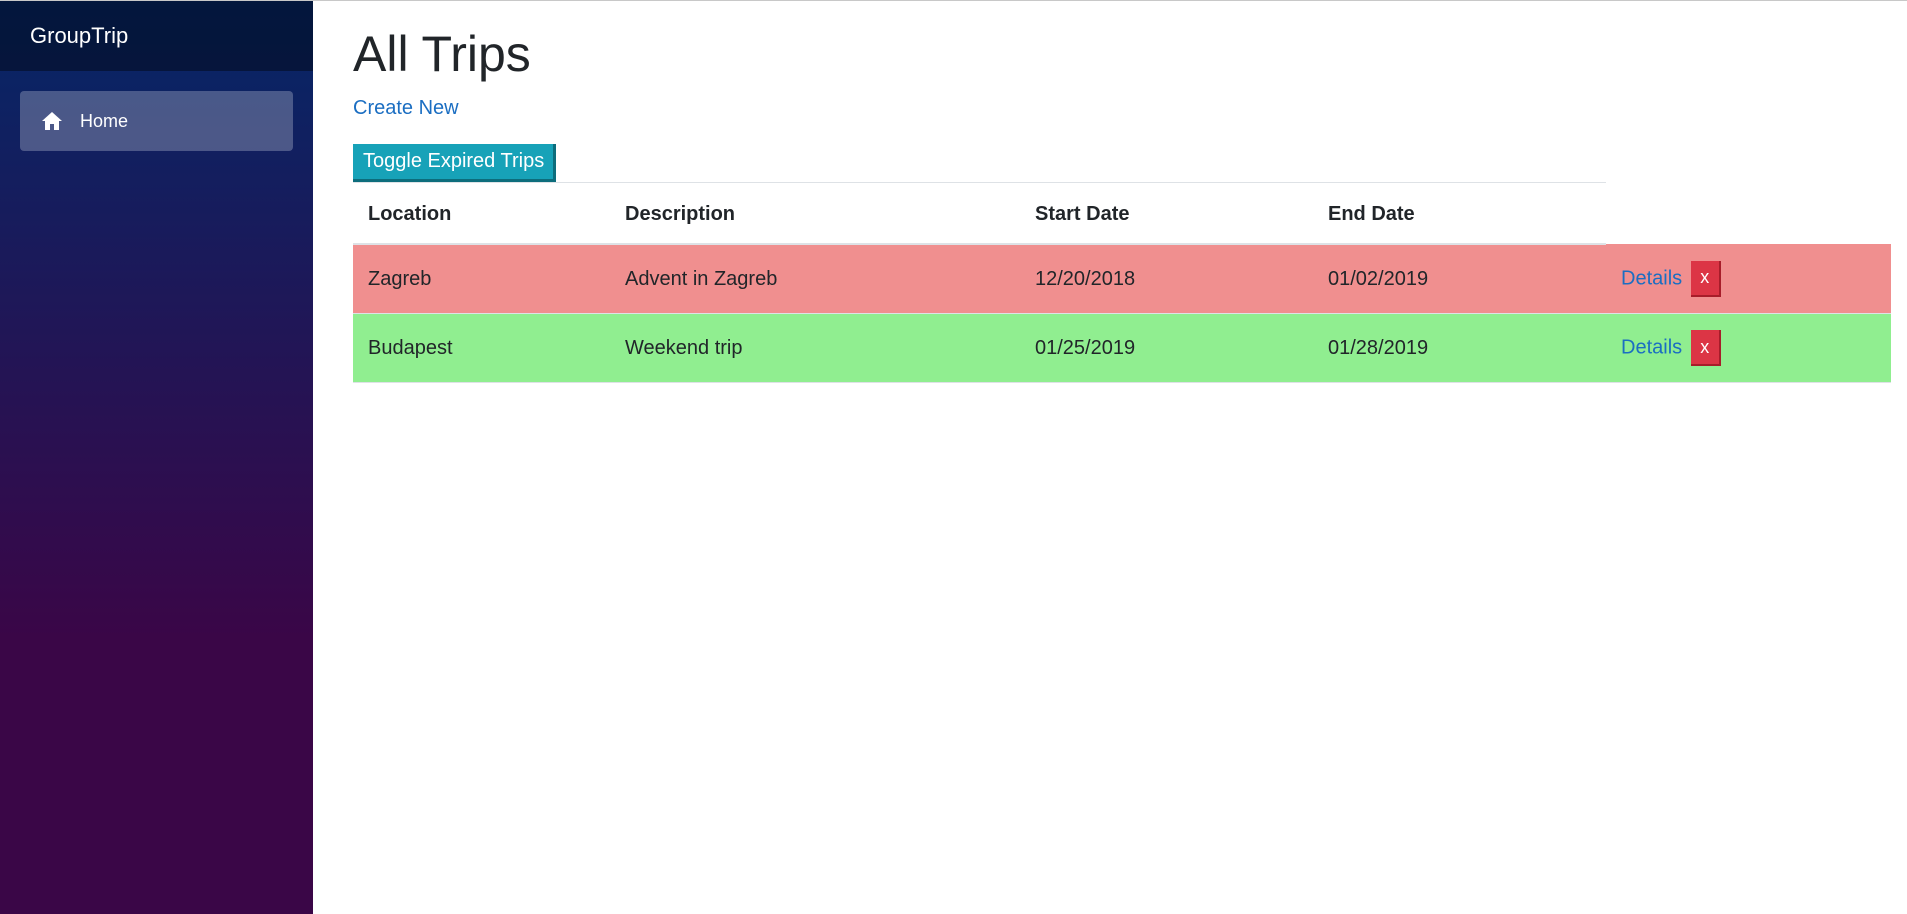  I want to click on toggle-expired-trips-button: Toggle Expired Trips, so click(455, 163).